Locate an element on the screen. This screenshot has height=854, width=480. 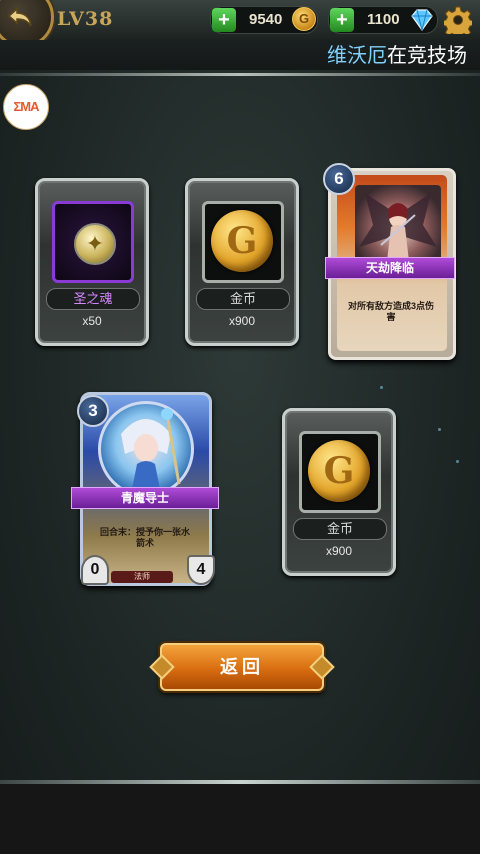
winged-demon-art is located at coordinates (398, 227).